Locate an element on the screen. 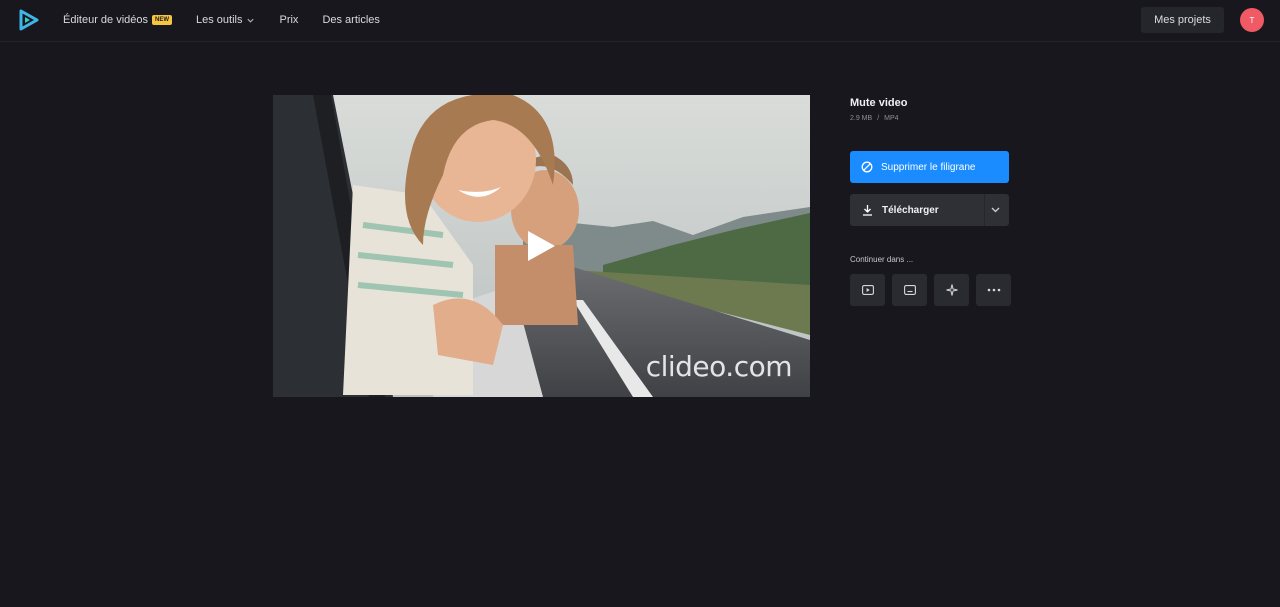 The width and height of the screenshot is (1280, 607). video-player-tool-button is located at coordinates (867, 290).